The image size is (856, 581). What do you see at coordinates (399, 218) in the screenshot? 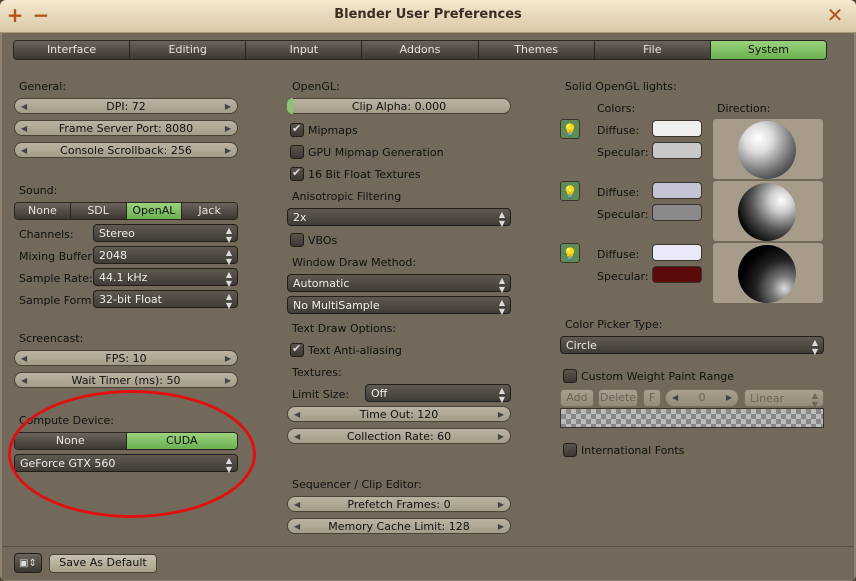
I see `aniso-select: 2x ▲ ▼` at bounding box center [399, 218].